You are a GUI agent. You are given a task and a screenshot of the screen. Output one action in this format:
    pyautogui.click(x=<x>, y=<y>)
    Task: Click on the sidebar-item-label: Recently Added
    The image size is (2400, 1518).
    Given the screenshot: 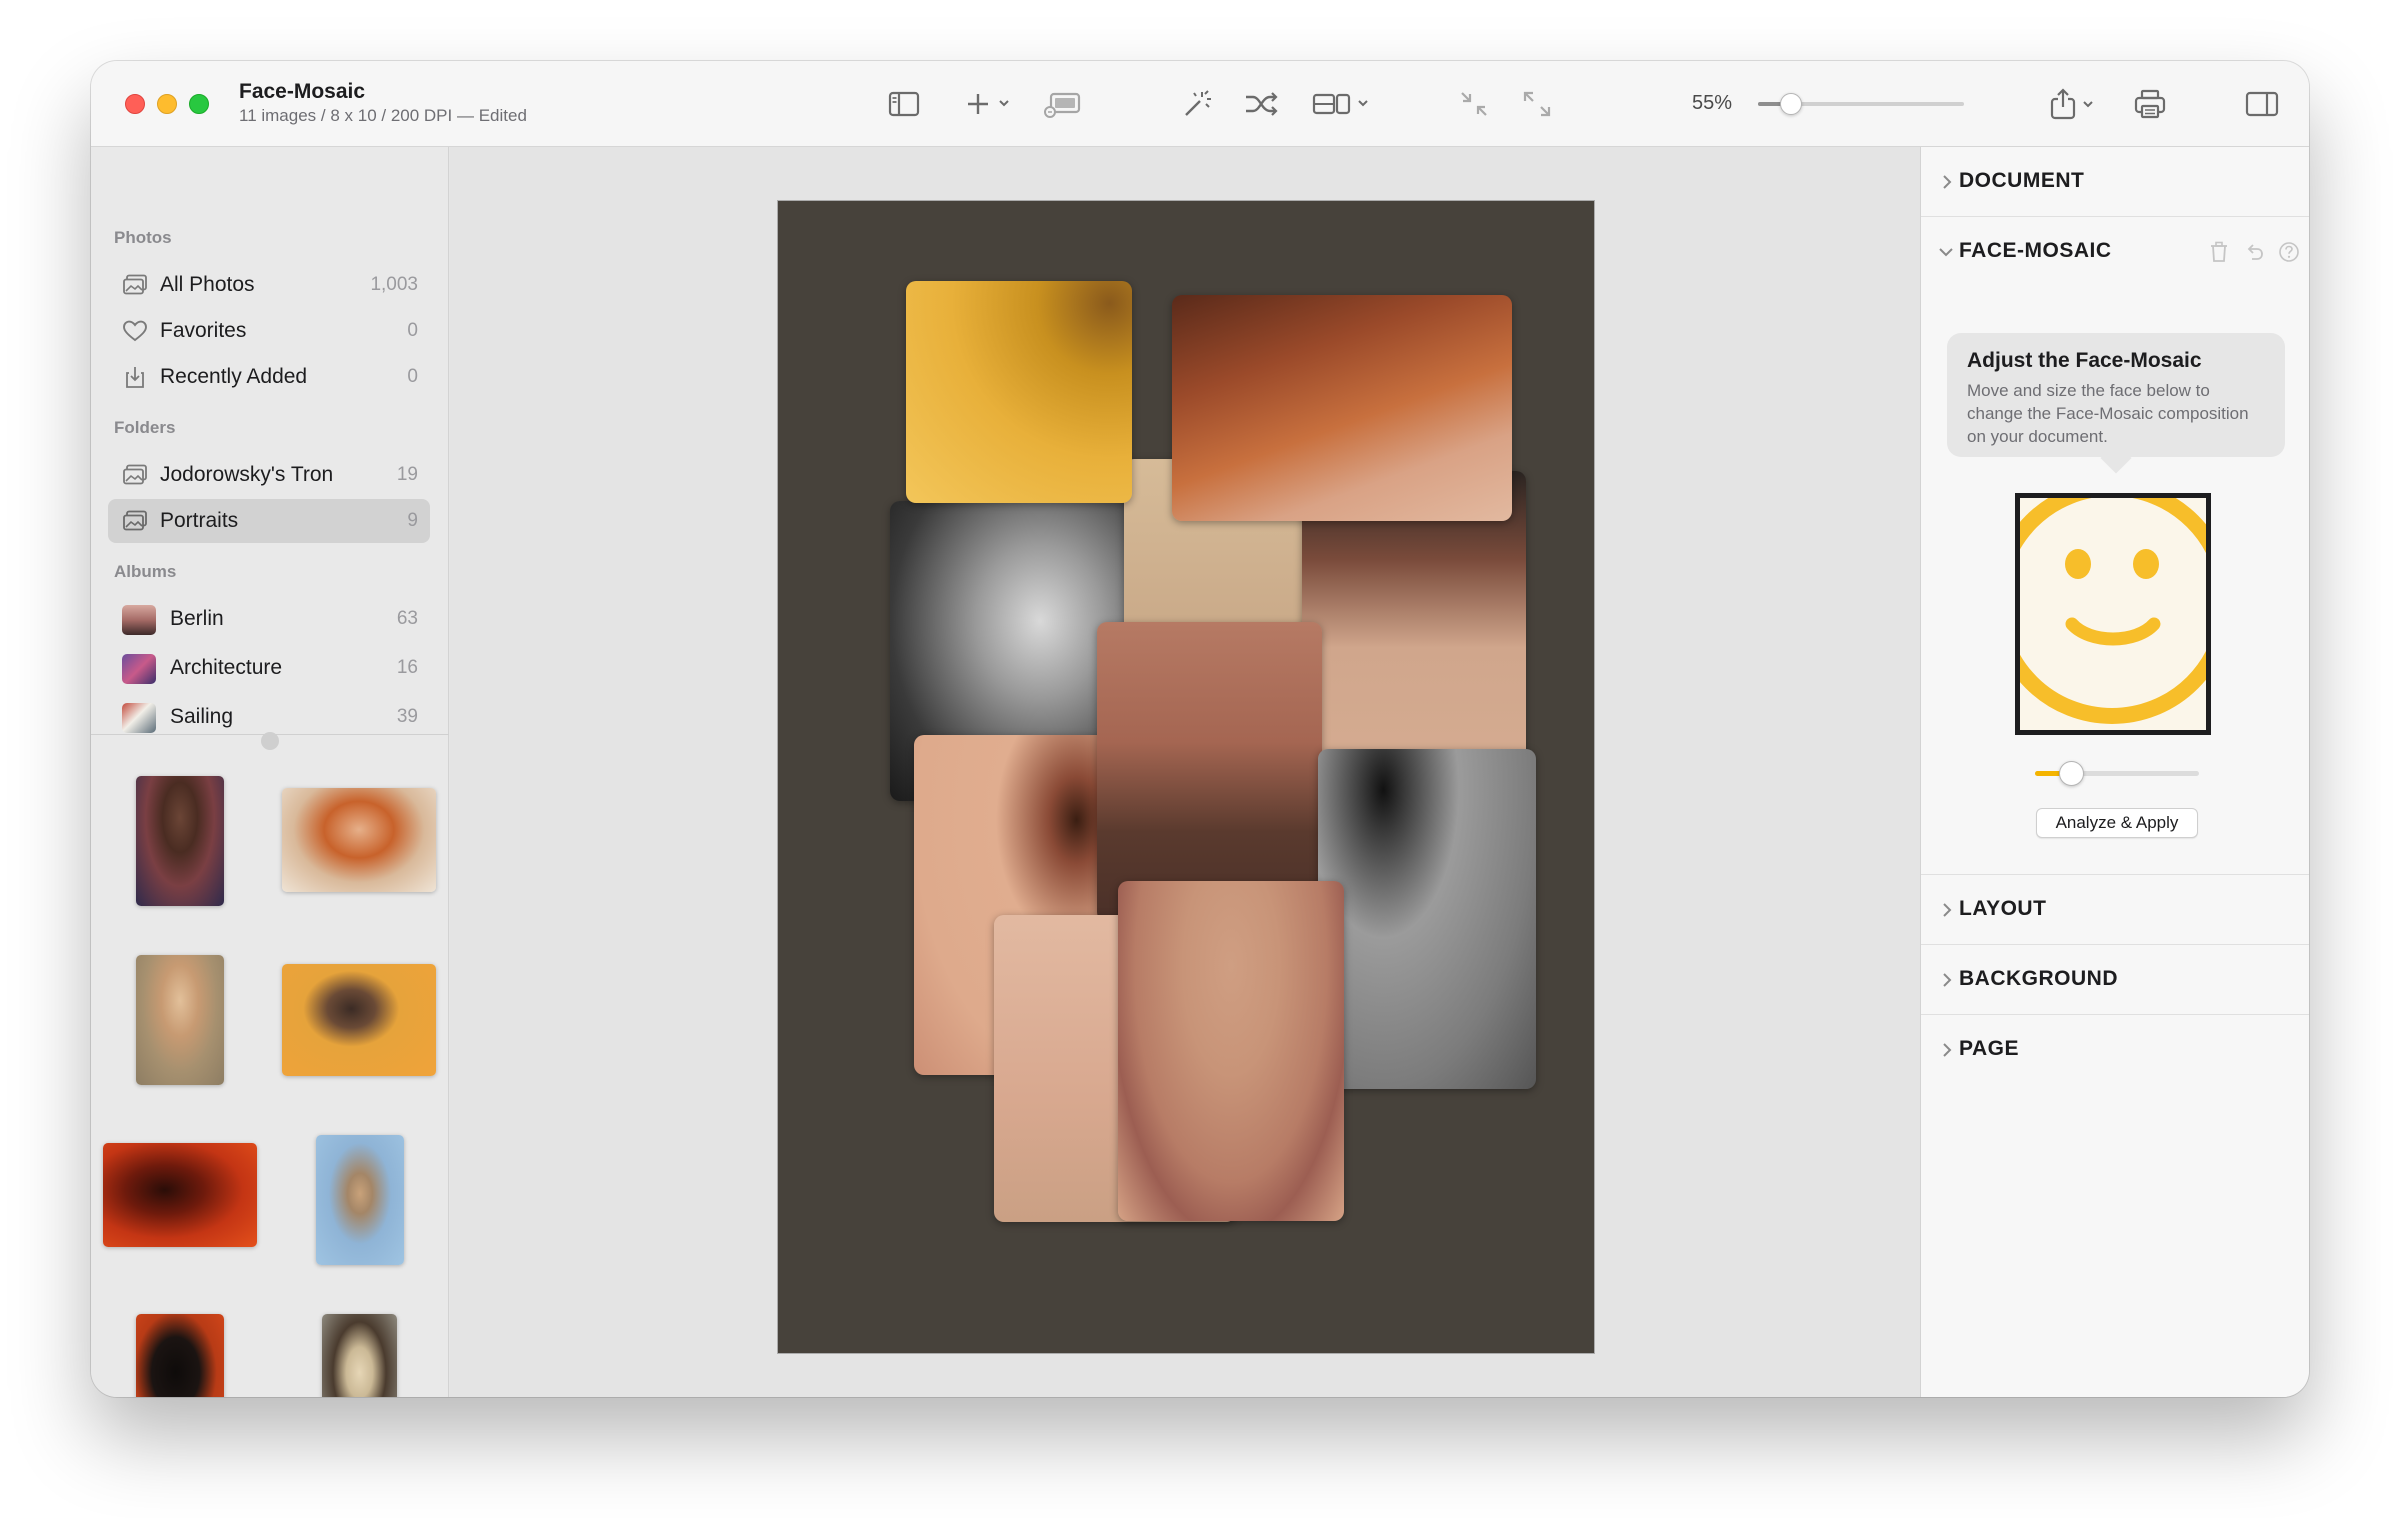 What is the action you would take?
    pyautogui.click(x=234, y=376)
    